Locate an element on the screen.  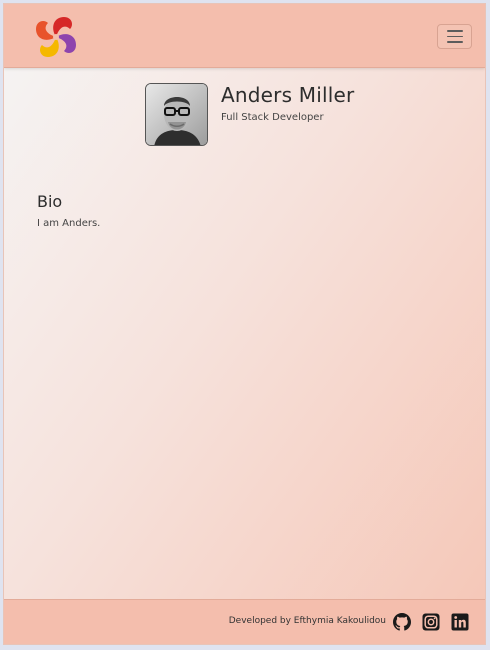
profile-name: Anders Miller is located at coordinates (288, 95).